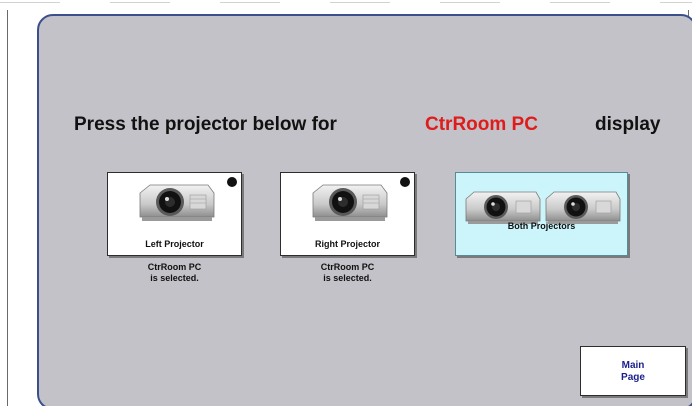  What do you see at coordinates (628, 124) in the screenshot?
I see `instruction-suffix: display` at bounding box center [628, 124].